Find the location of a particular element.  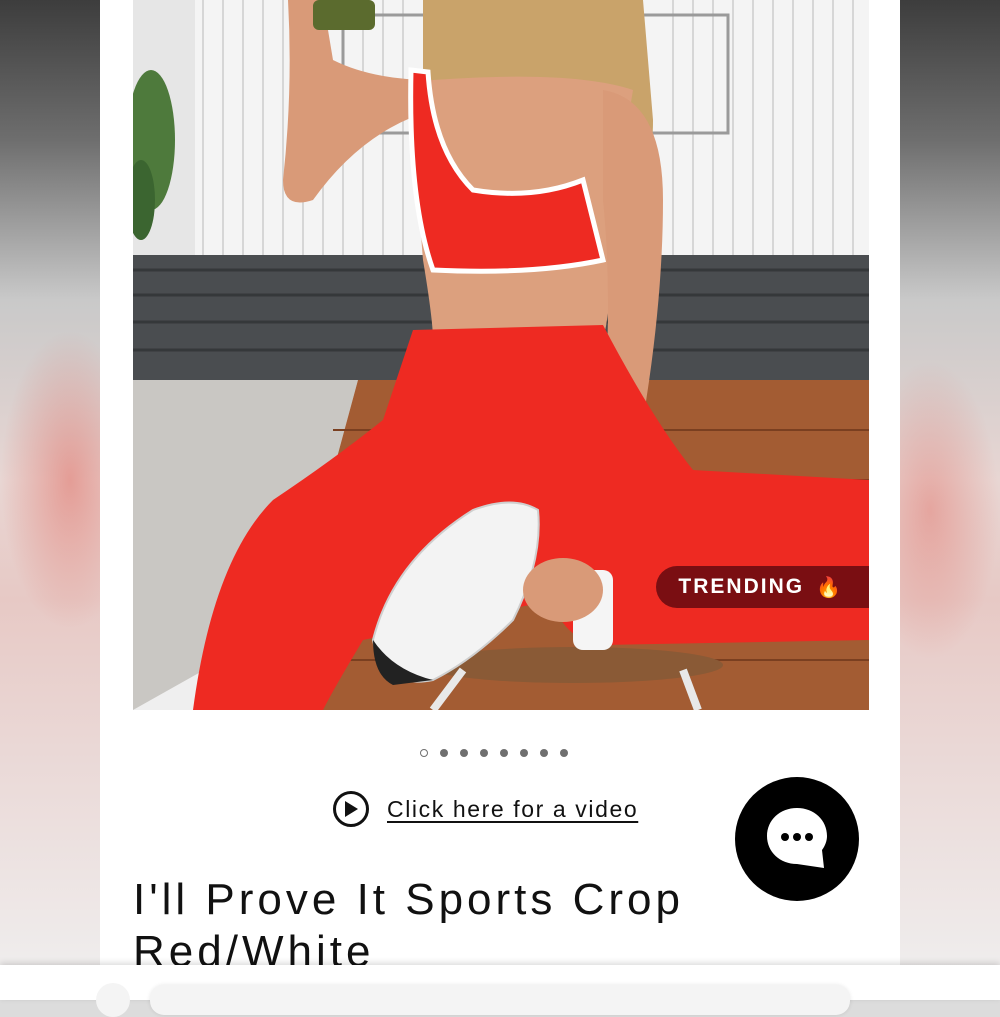

gallery-pagination is located at coordinates (494, 753).